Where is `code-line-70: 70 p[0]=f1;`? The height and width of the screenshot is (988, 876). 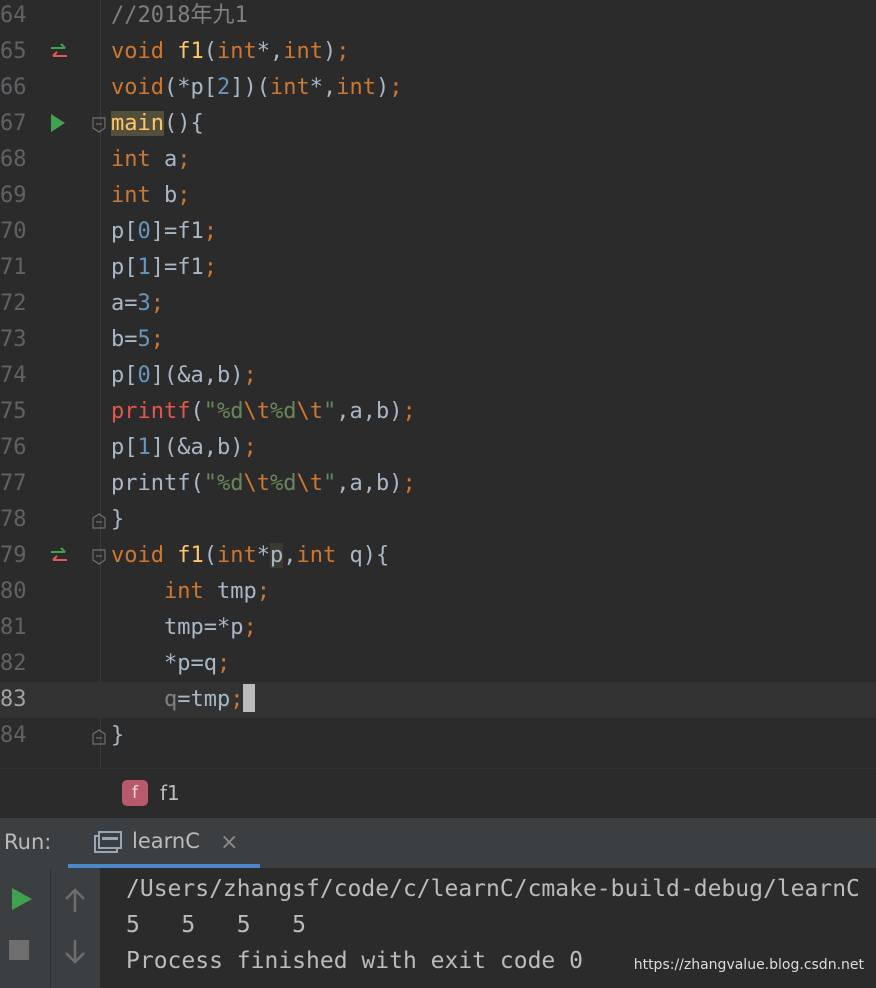 code-line-70: 70 p[0]=f1; is located at coordinates (438, 232).